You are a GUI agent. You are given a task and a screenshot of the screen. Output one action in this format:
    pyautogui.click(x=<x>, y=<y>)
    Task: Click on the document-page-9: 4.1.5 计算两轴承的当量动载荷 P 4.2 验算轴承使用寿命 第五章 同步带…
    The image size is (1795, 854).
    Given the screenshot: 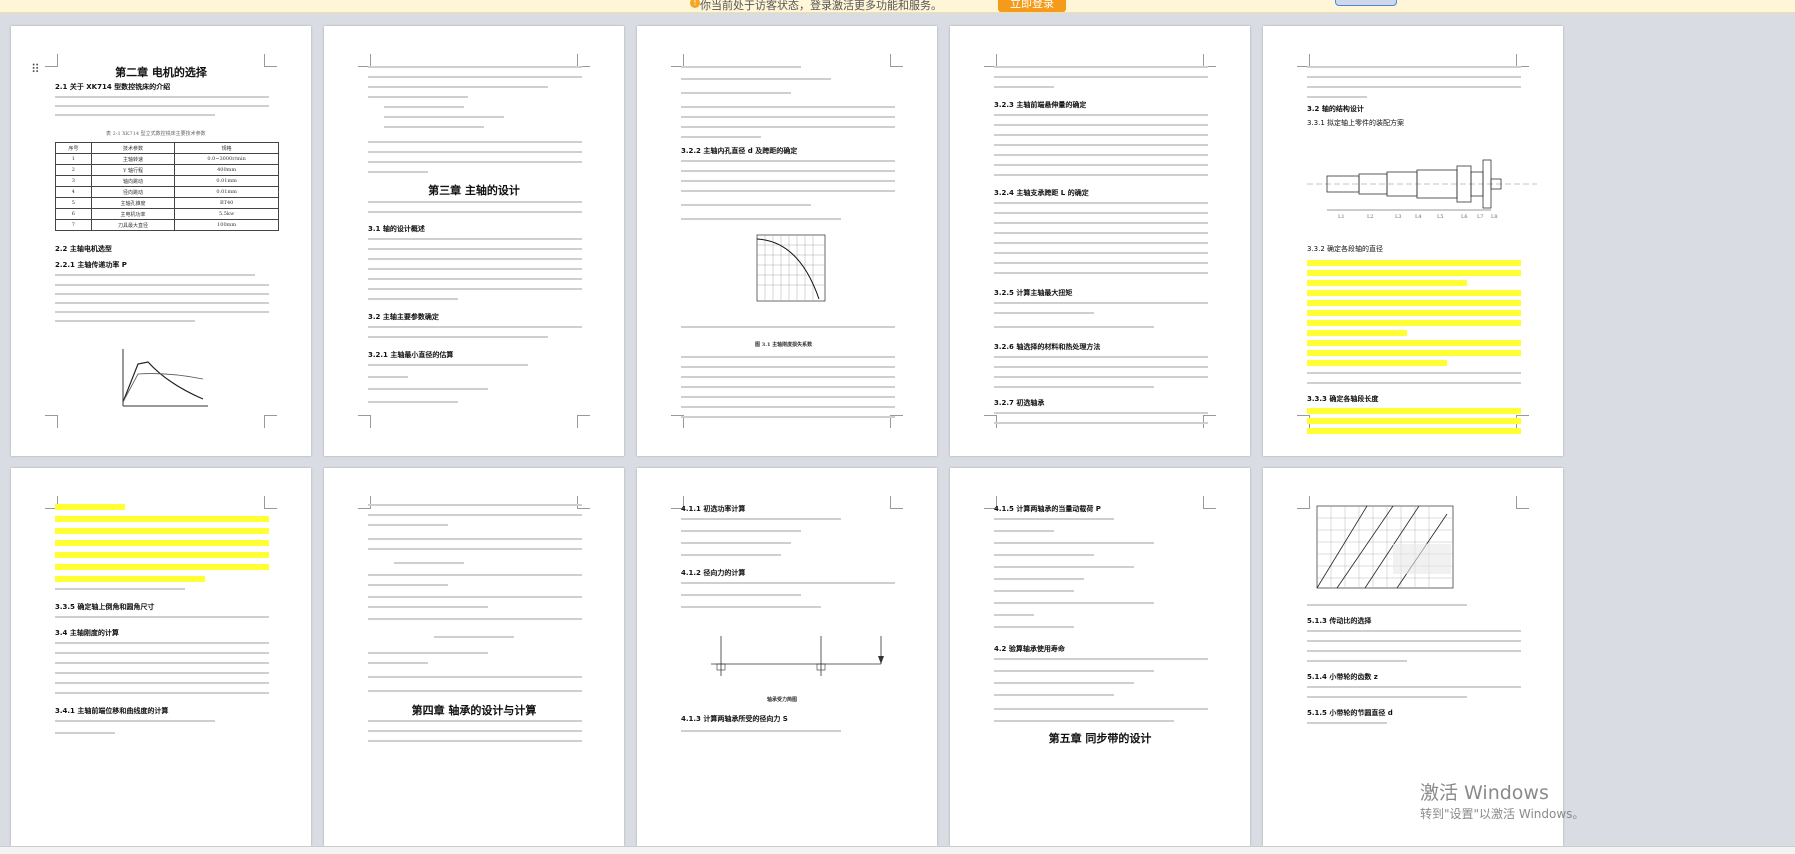 What is the action you would take?
    pyautogui.click(x=1100, y=657)
    